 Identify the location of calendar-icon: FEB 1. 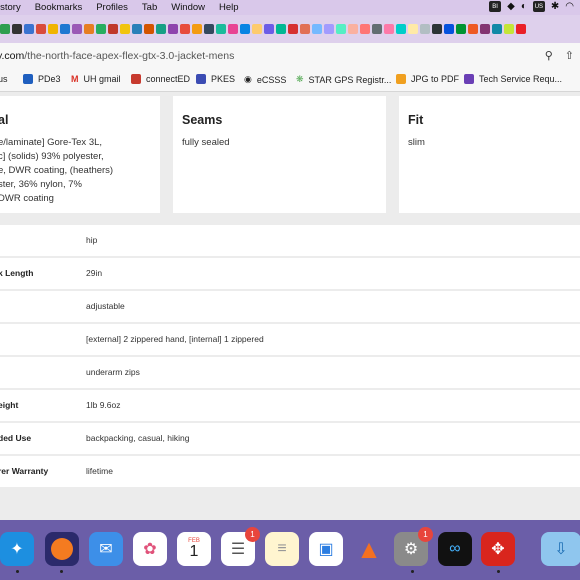
(194, 549).